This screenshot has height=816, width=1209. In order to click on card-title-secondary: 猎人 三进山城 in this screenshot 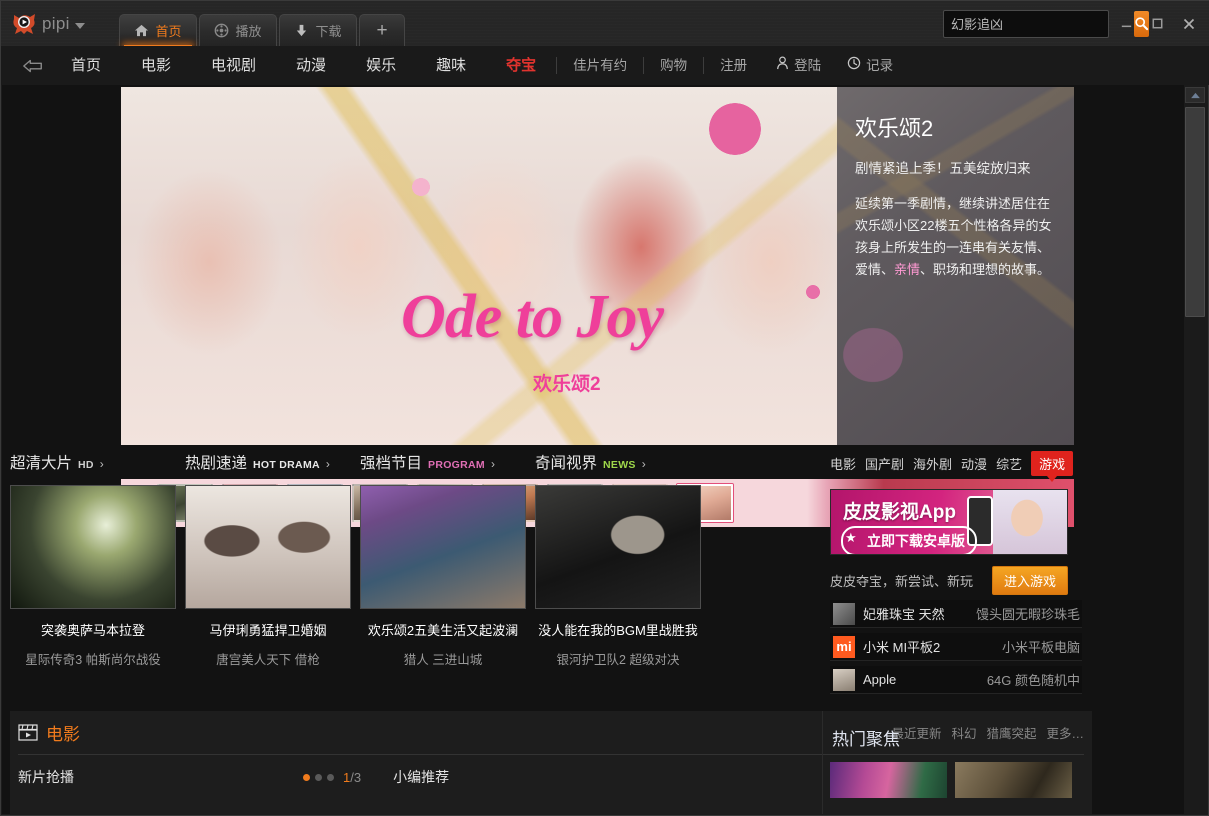, I will do `click(443, 658)`.